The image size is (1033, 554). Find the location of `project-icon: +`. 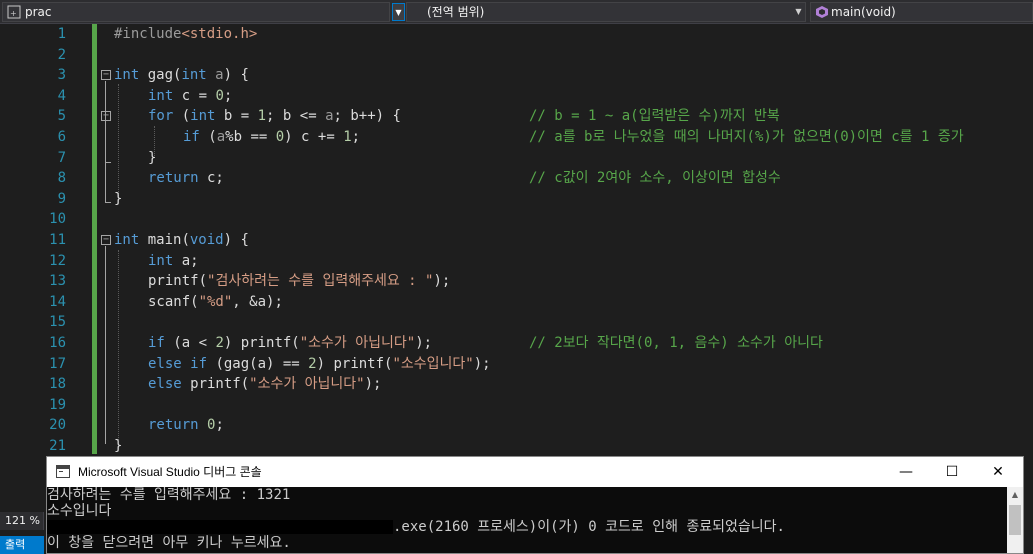

project-icon: + is located at coordinates (14, 12).